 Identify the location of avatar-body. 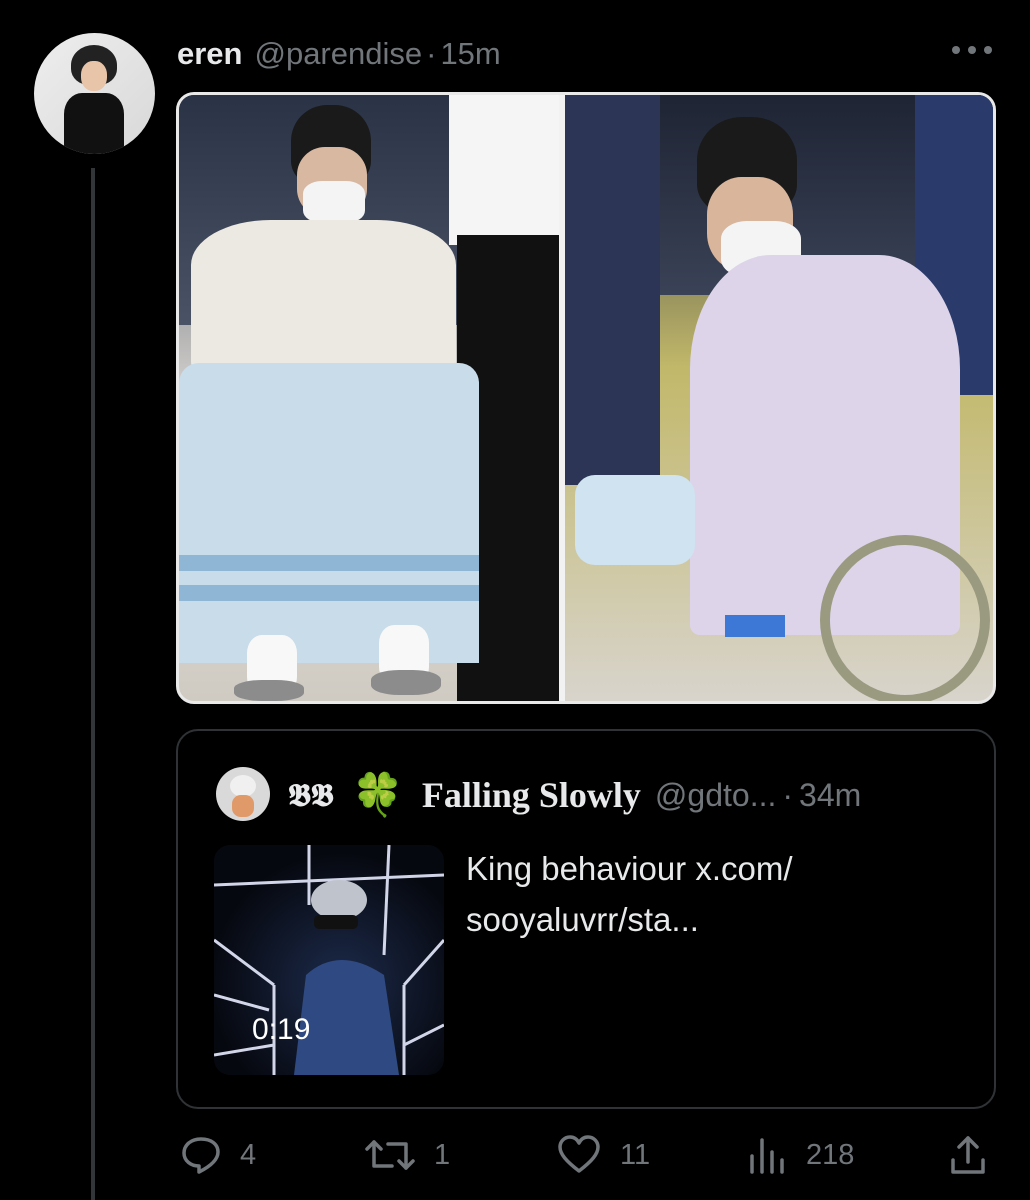
(94, 123).